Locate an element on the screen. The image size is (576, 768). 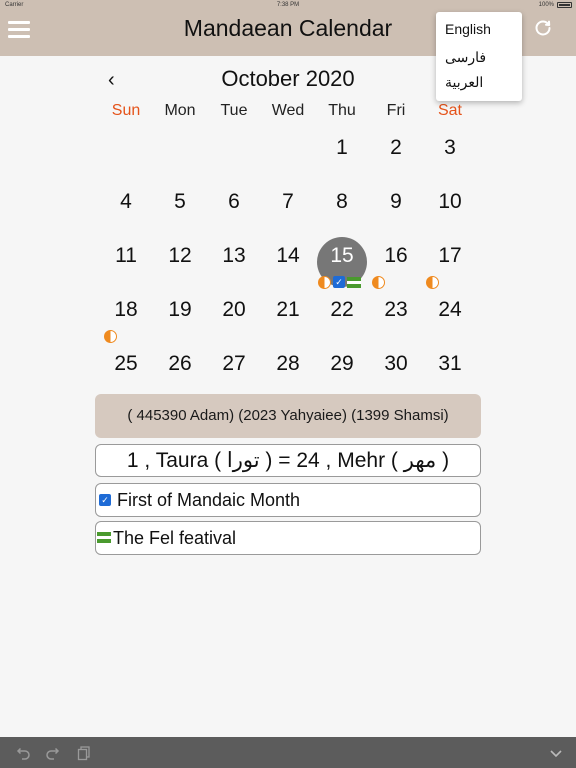
event-item-first-of-month: ✓ First of Mandaic Month is located at coordinates (288, 500).